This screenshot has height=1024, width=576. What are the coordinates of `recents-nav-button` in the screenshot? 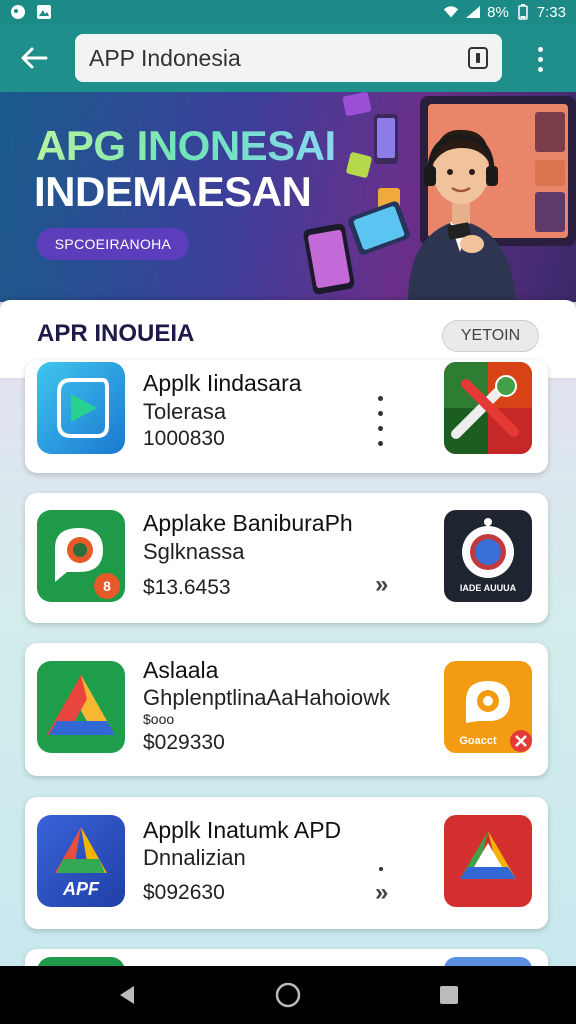 It's located at (449, 995).